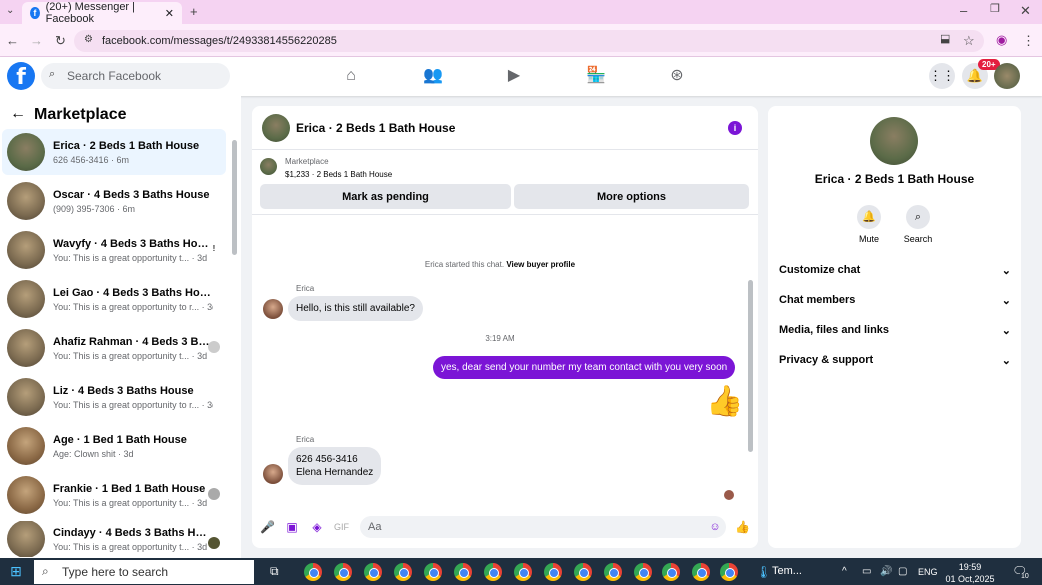 The image size is (1042, 585). Describe the element at coordinates (750, 366) in the screenshot. I see `chat-scrollbar` at that location.